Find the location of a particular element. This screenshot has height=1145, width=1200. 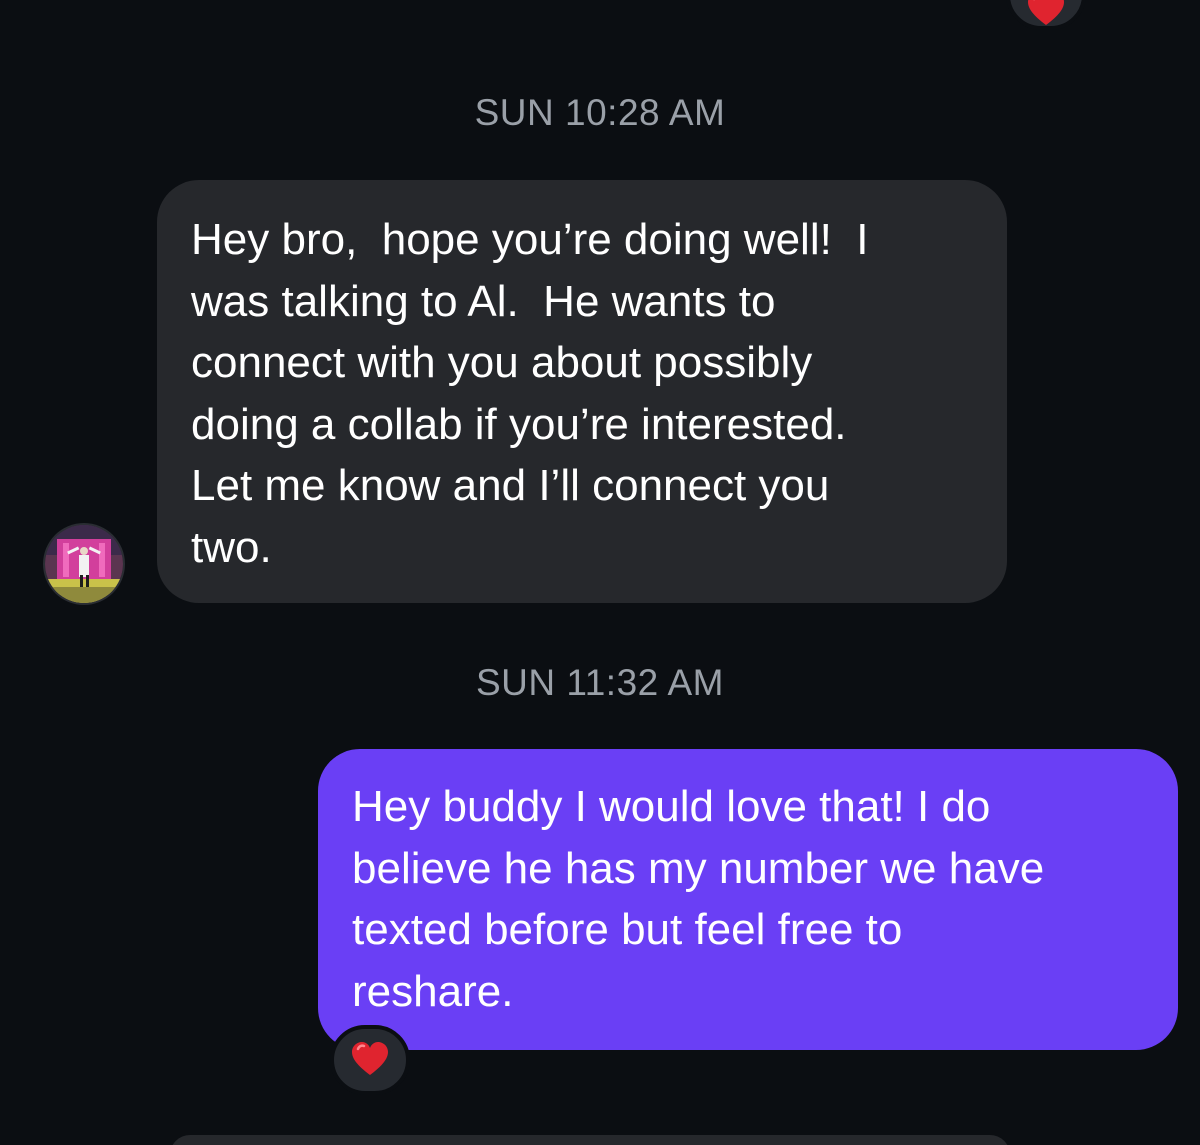

previous-message-reaction is located at coordinates (1046, 15).